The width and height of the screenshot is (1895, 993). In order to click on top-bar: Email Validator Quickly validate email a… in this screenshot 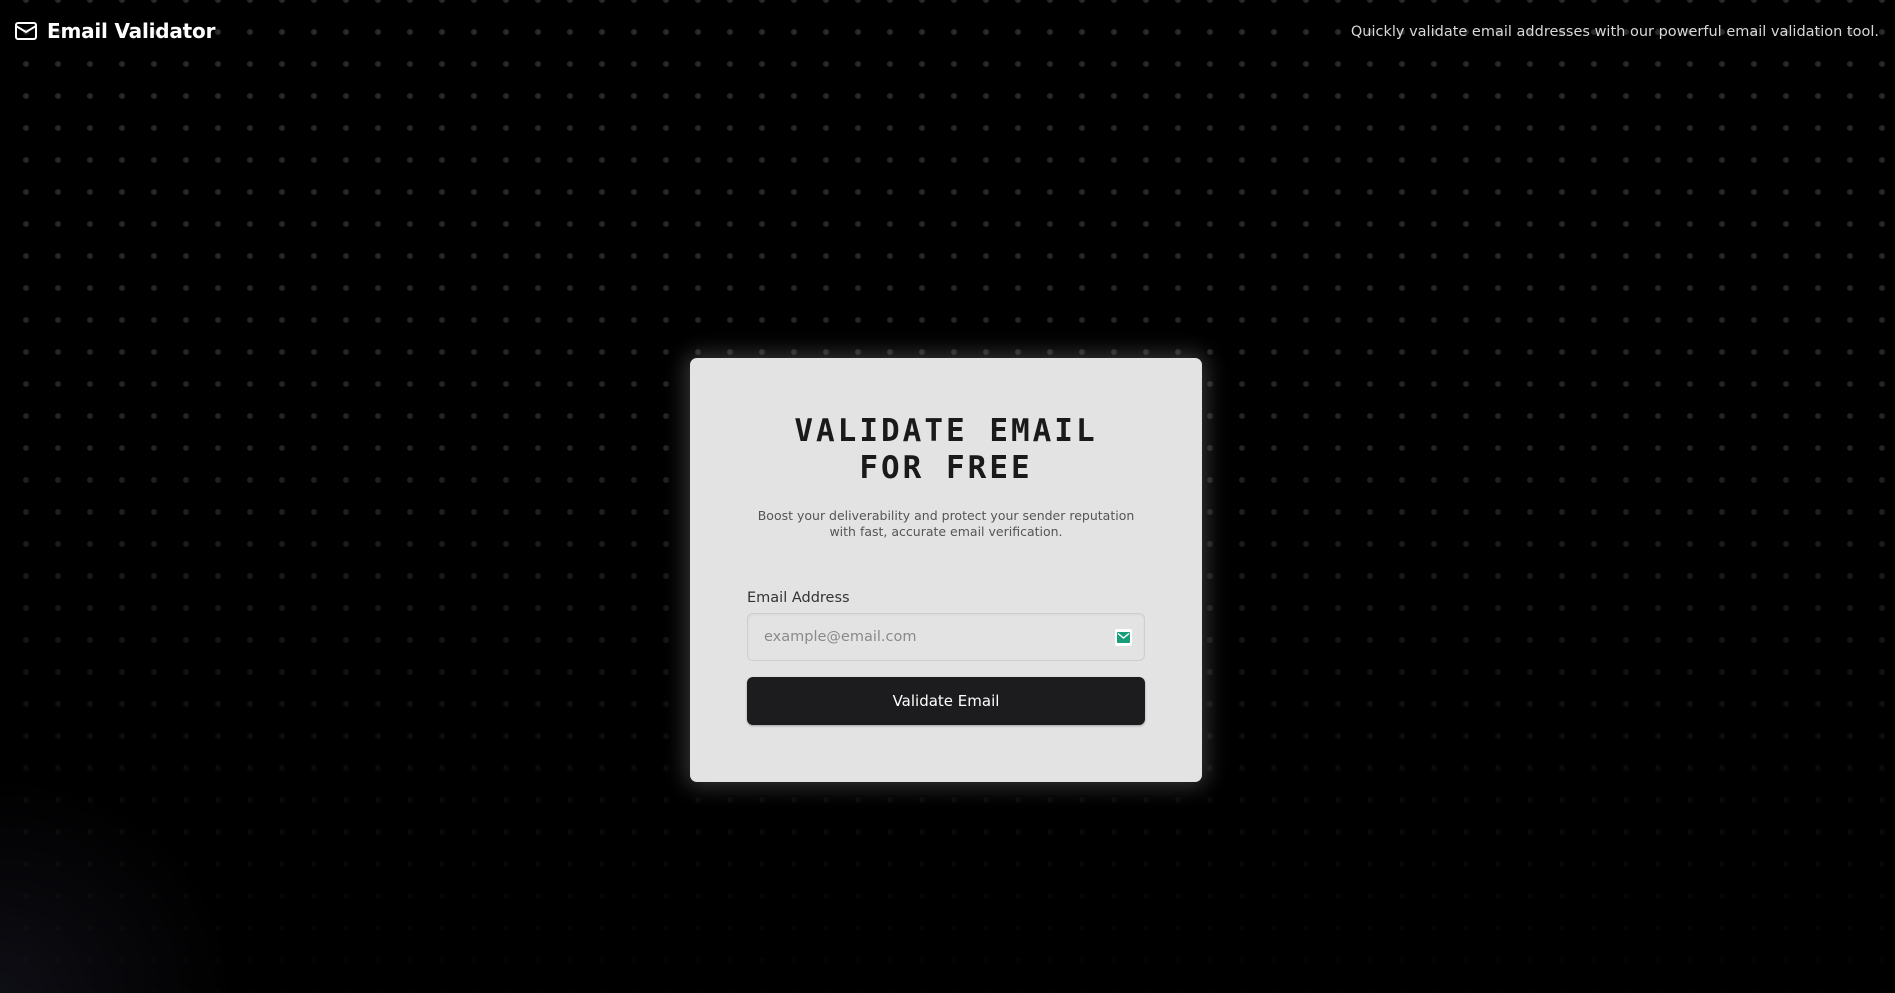, I will do `click(947, 32)`.